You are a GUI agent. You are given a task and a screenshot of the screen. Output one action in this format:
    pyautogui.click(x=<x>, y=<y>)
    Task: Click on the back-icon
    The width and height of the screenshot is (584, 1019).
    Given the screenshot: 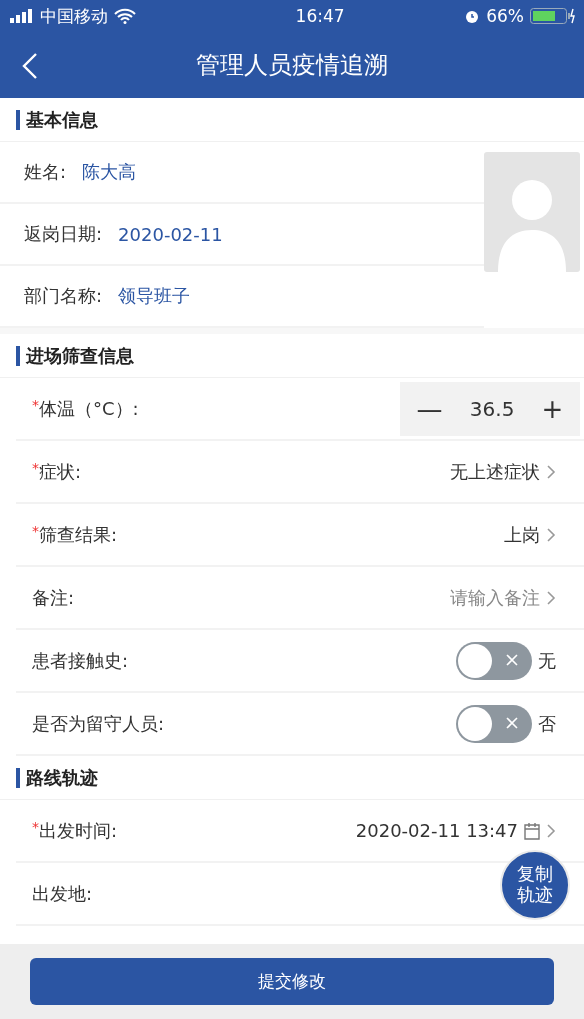 What is the action you would take?
    pyautogui.click(x=30, y=66)
    